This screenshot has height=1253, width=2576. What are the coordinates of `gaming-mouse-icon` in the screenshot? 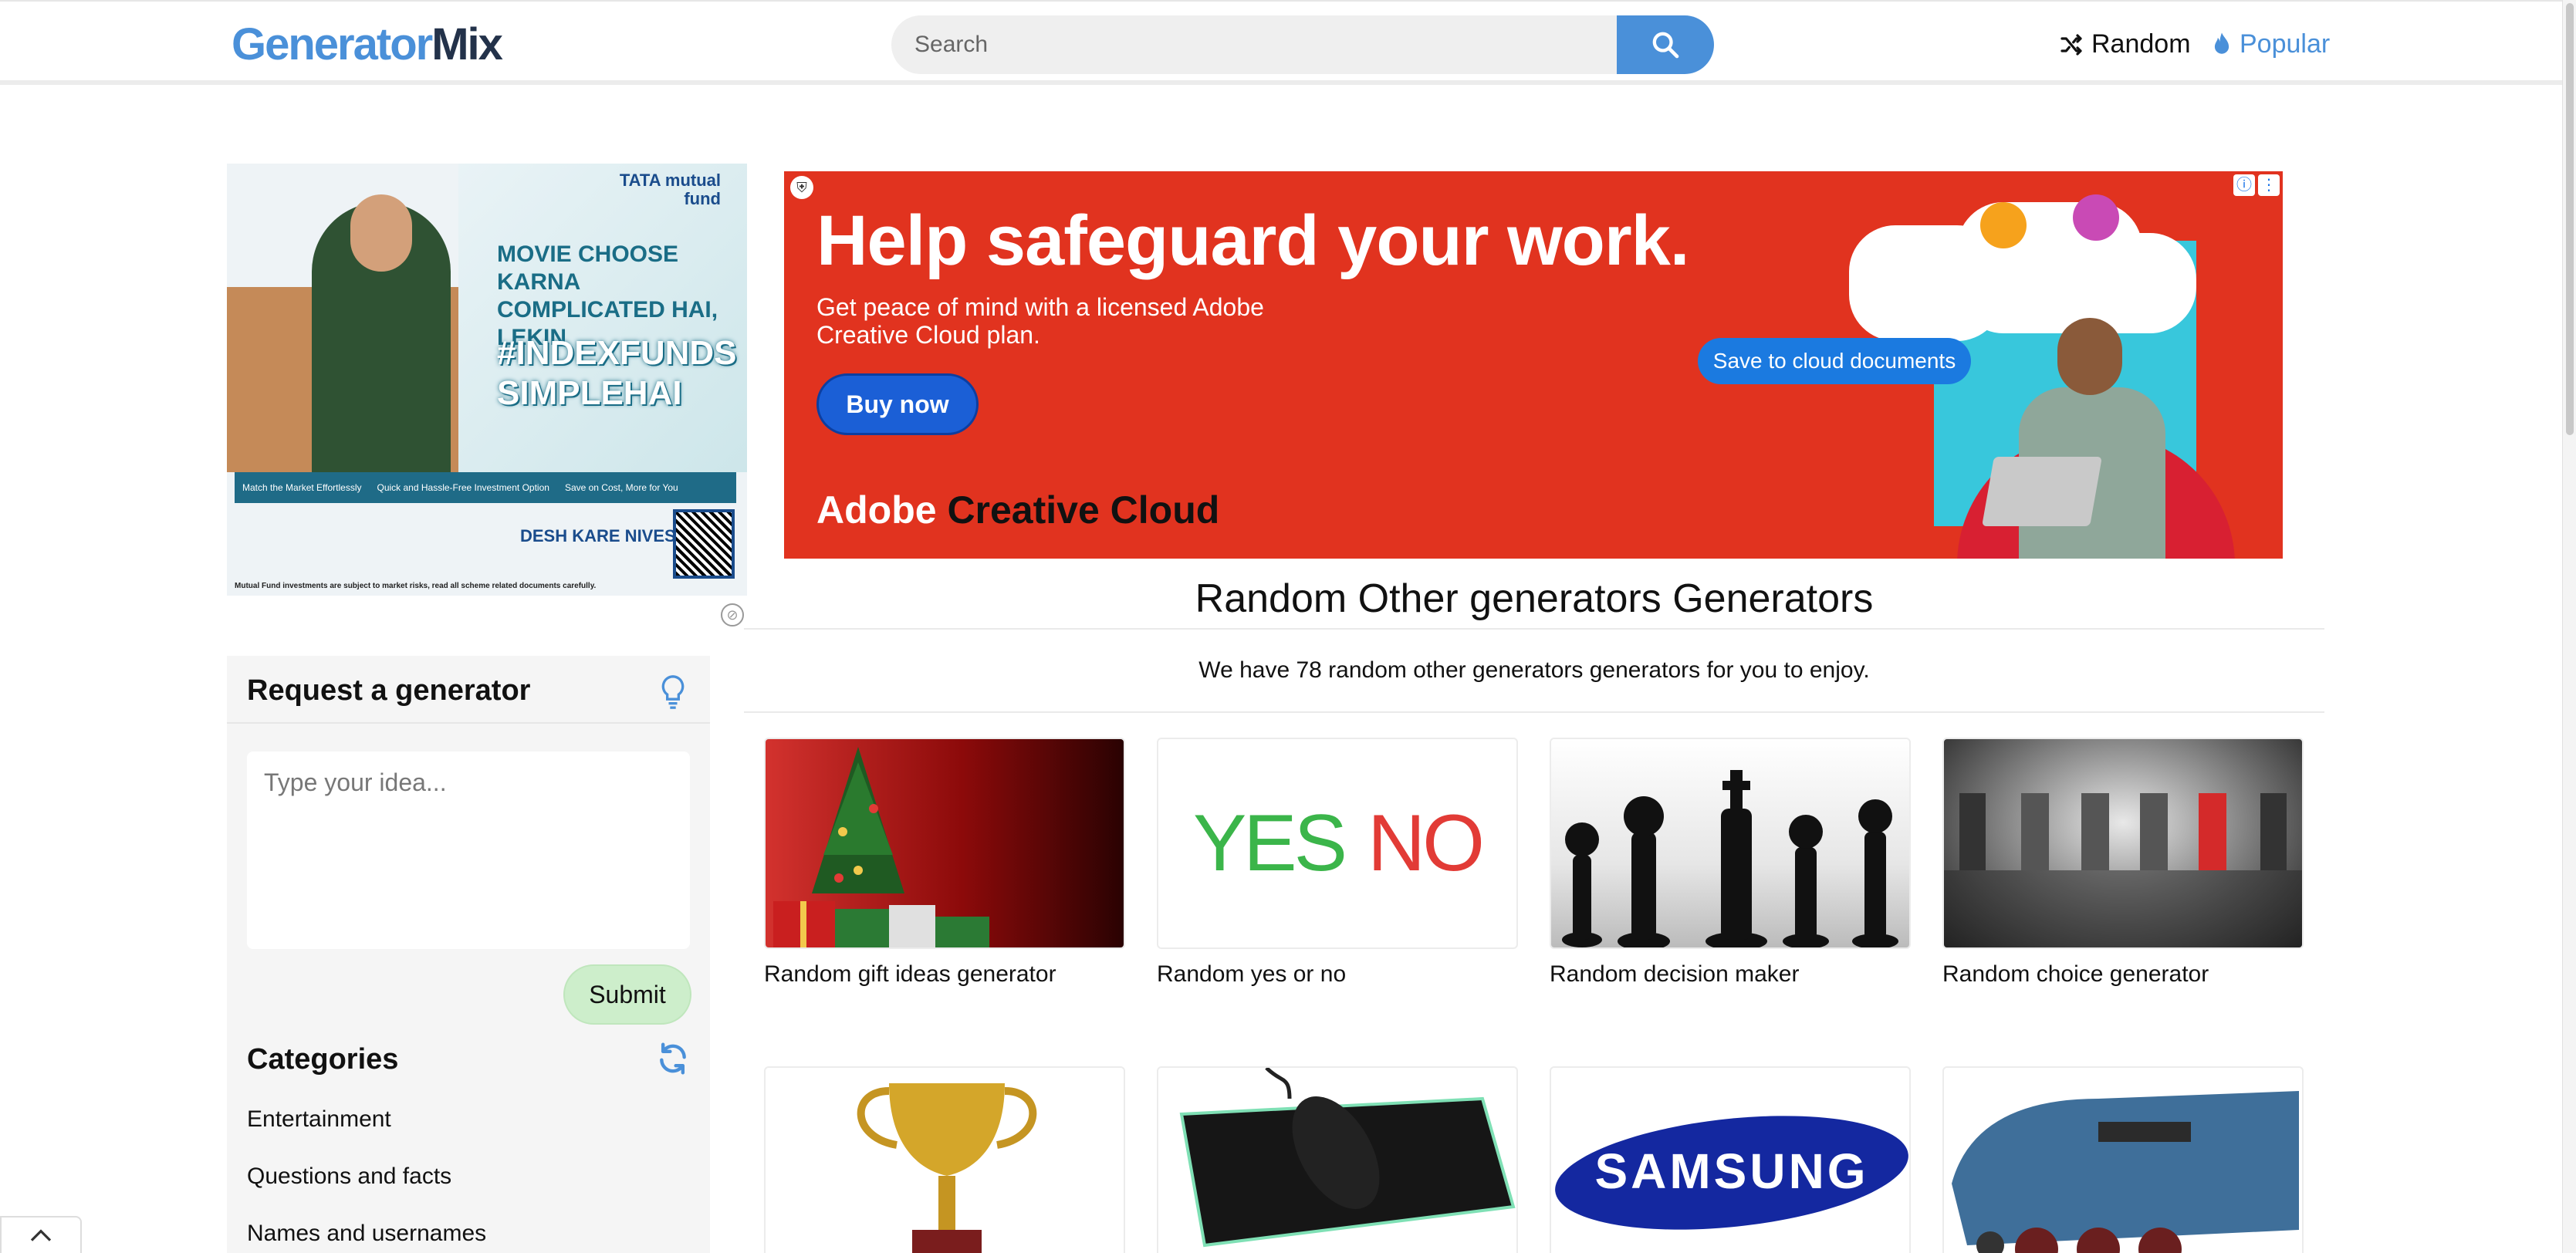 It's located at (1337, 1159).